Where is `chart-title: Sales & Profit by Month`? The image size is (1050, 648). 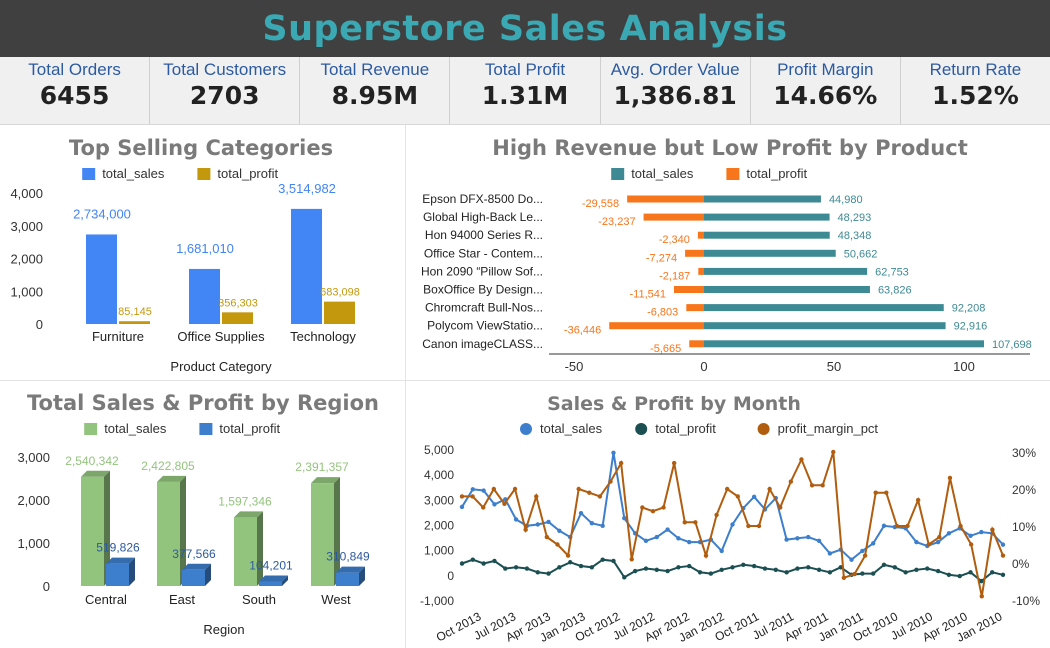
chart-title: Sales & Profit by Month is located at coordinates (674, 404).